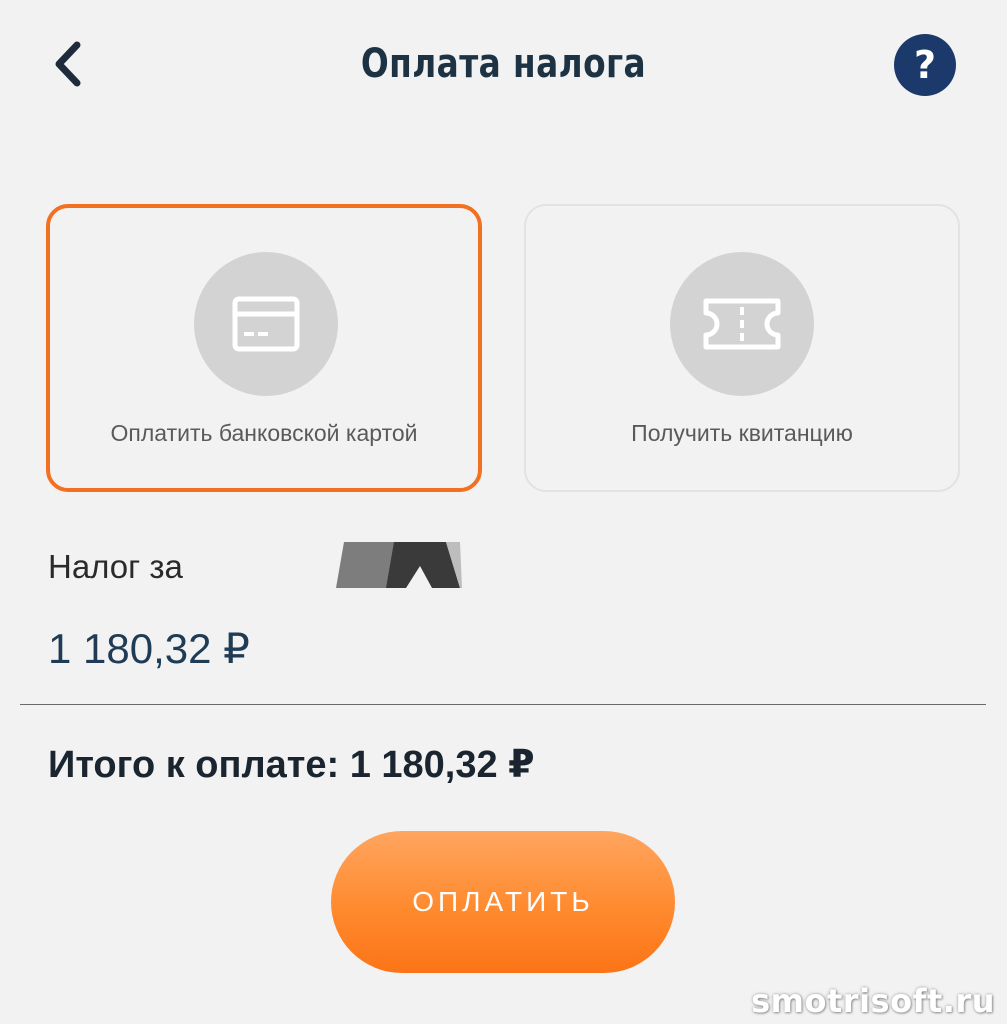 Image resolution: width=1007 pixels, height=1024 pixels. I want to click on credit-card-icon, so click(266, 324).